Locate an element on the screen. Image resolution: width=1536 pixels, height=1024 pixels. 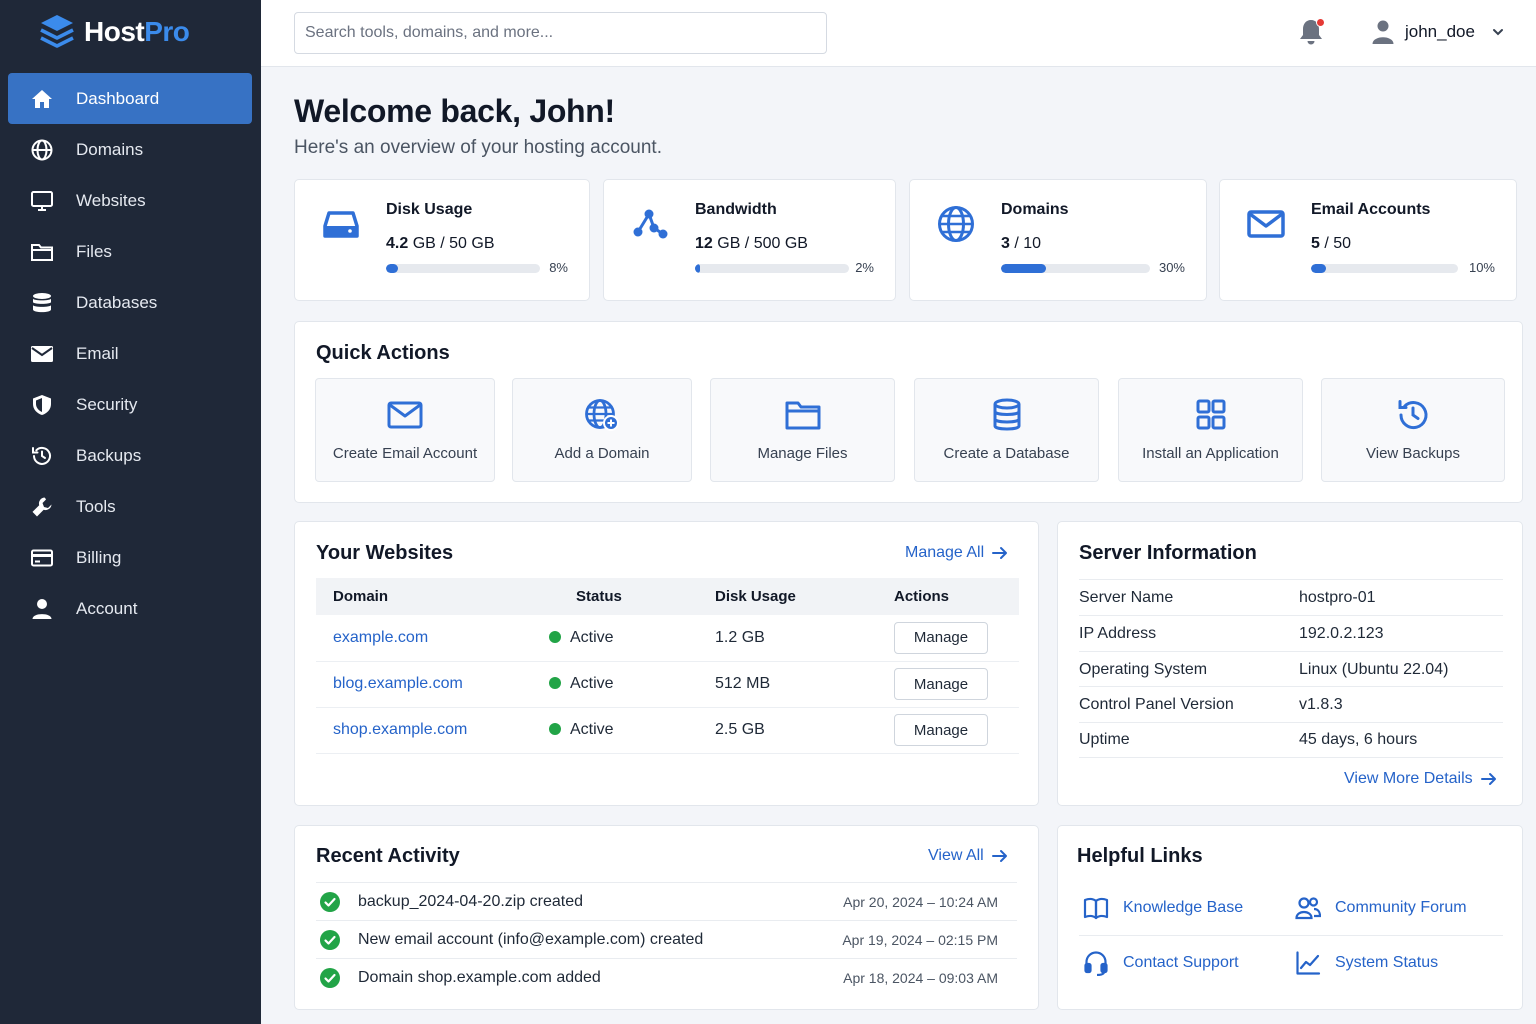
stat-sep: GB / is located at coordinates (733, 243).